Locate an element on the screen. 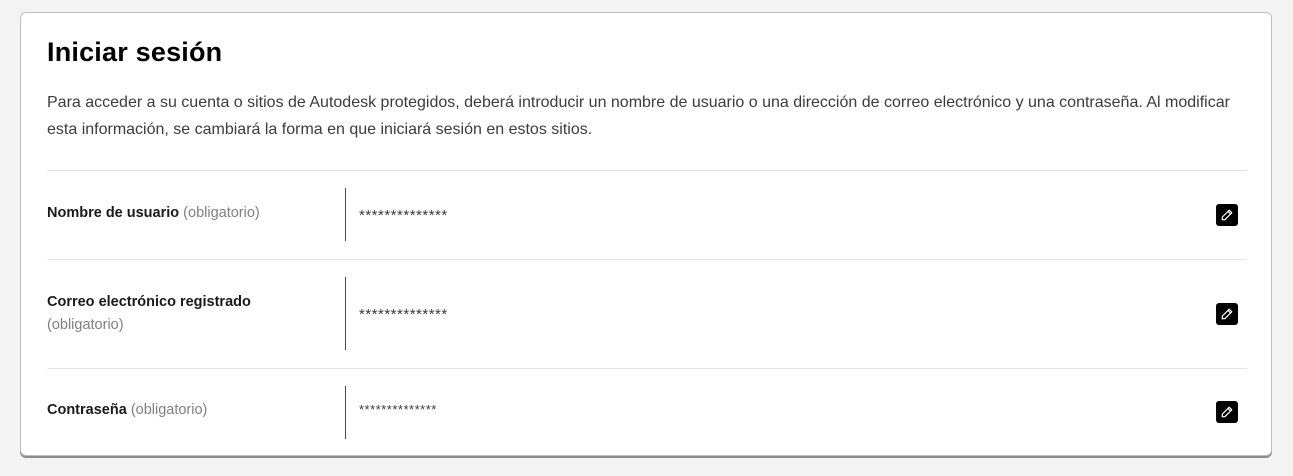 This screenshot has width=1293, height=476. username-label-text: Nombre de usuario is located at coordinates (113, 213).